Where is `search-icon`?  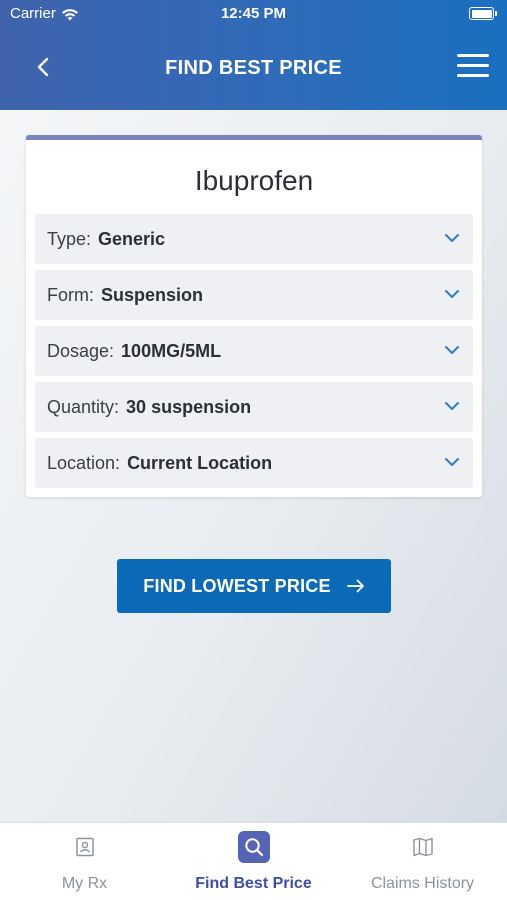 search-icon is located at coordinates (253, 847).